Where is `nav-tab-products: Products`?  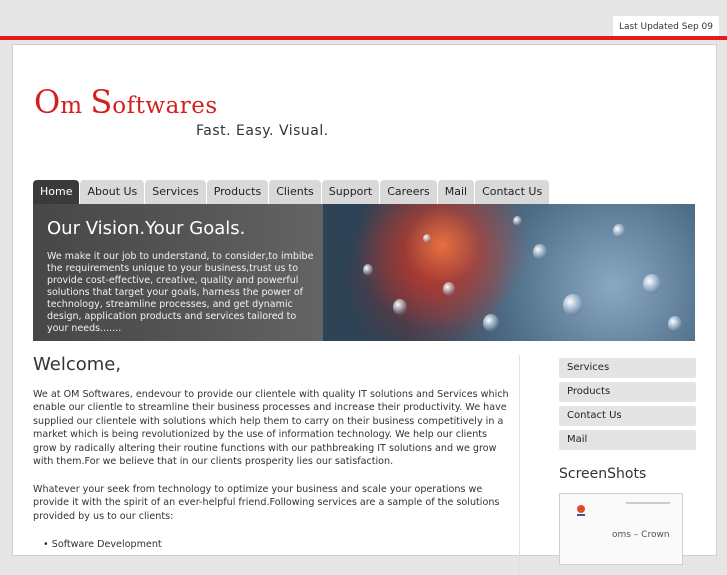 nav-tab-products: Products is located at coordinates (237, 192).